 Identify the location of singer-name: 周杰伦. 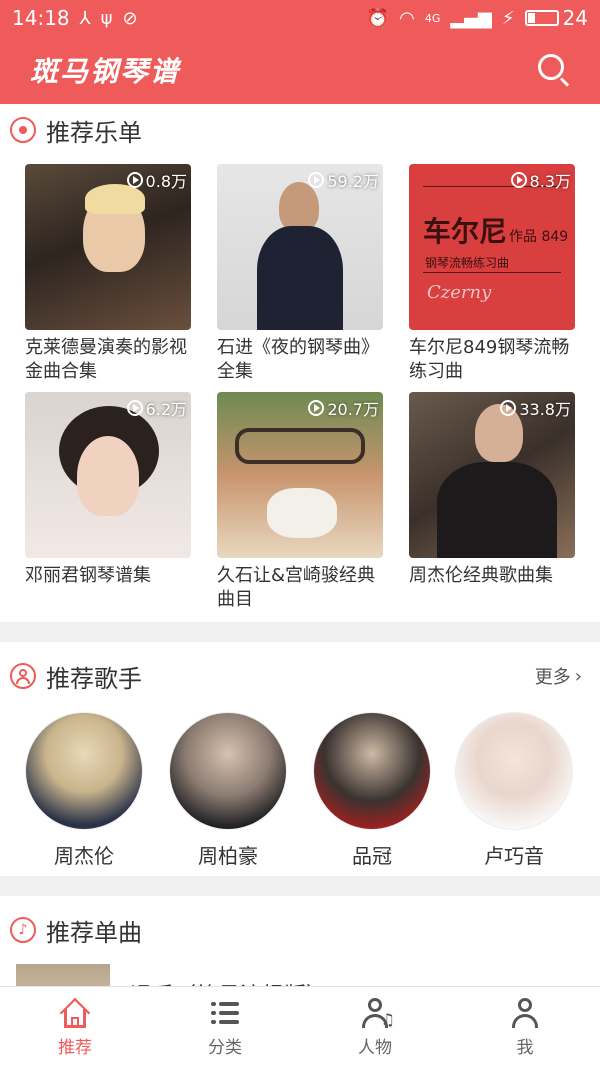
(84, 856).